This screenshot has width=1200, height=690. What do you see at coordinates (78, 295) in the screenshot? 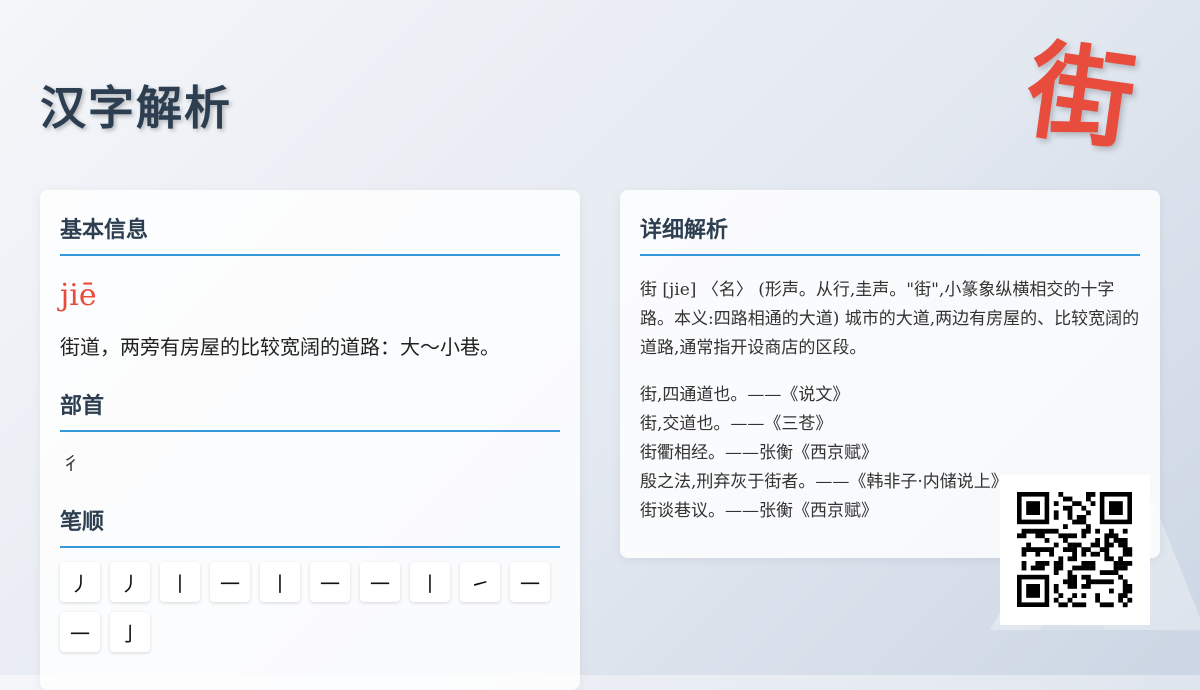
I see `pinyin: jiē` at bounding box center [78, 295].